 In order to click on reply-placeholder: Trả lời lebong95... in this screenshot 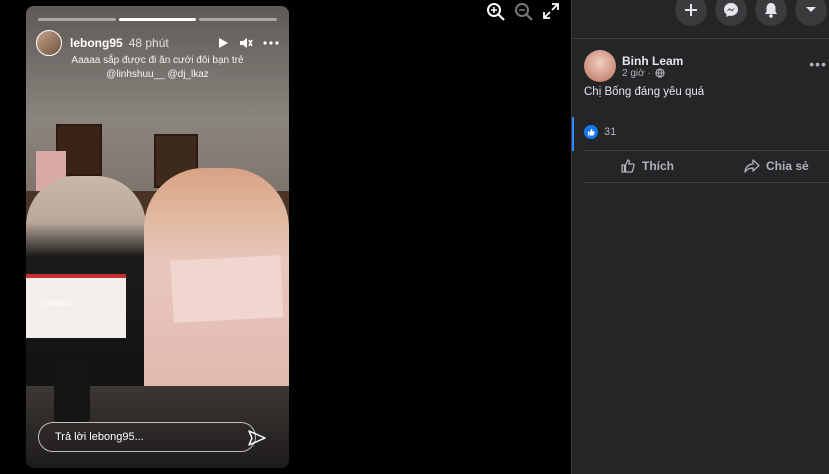, I will do `click(99, 437)`.